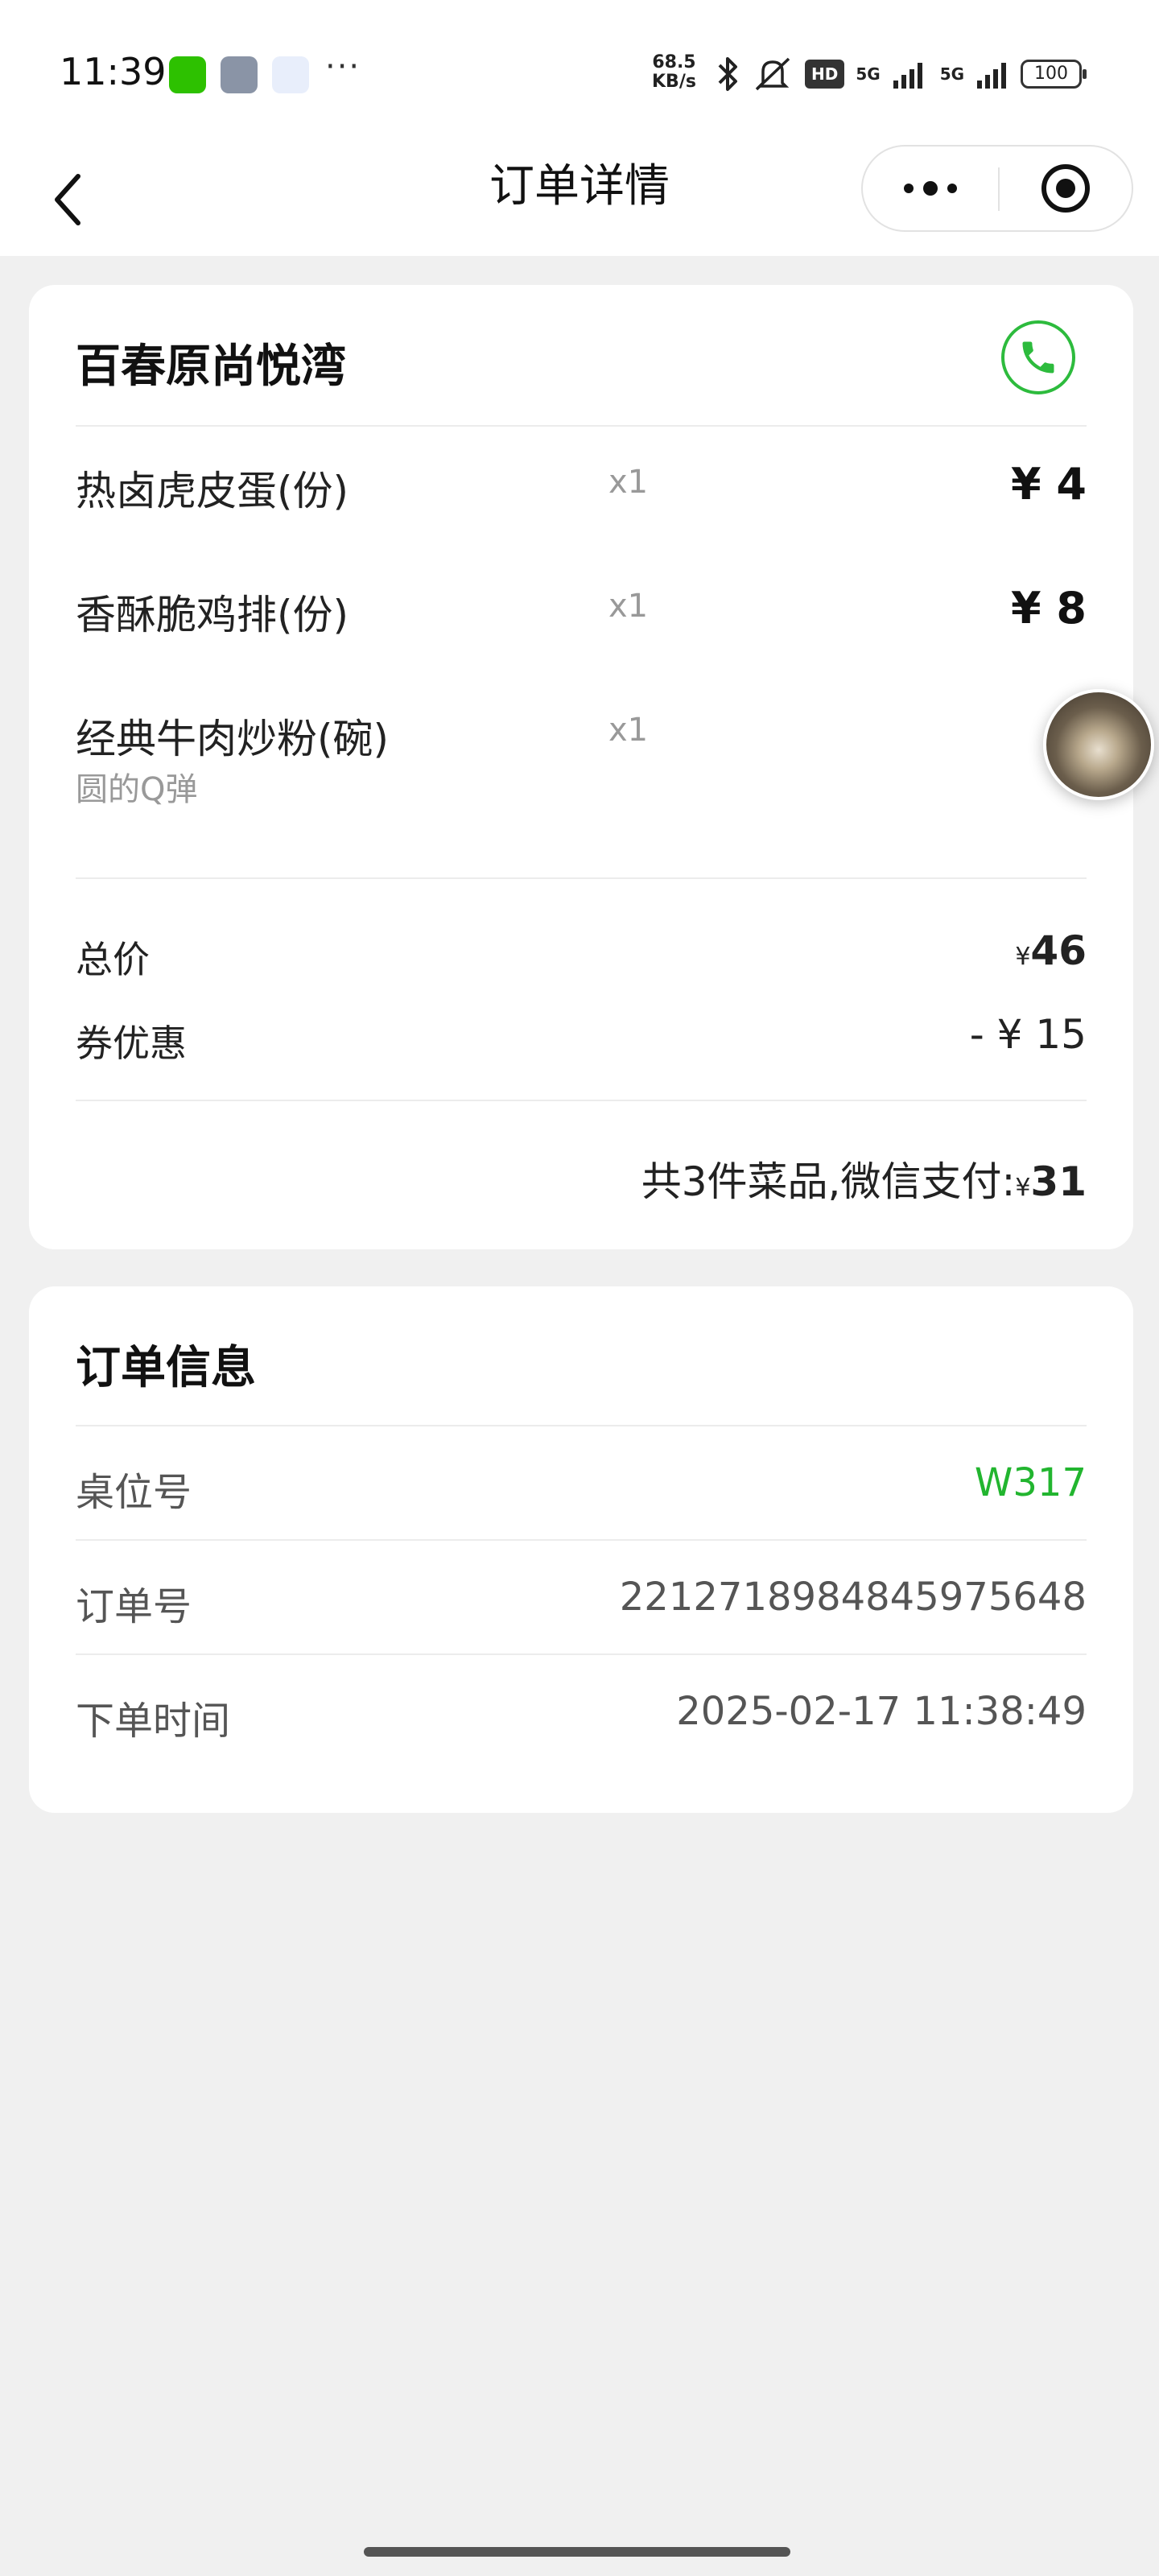 This screenshot has width=1159, height=2576. What do you see at coordinates (113, 71) in the screenshot?
I see `status-time: 11:39` at bounding box center [113, 71].